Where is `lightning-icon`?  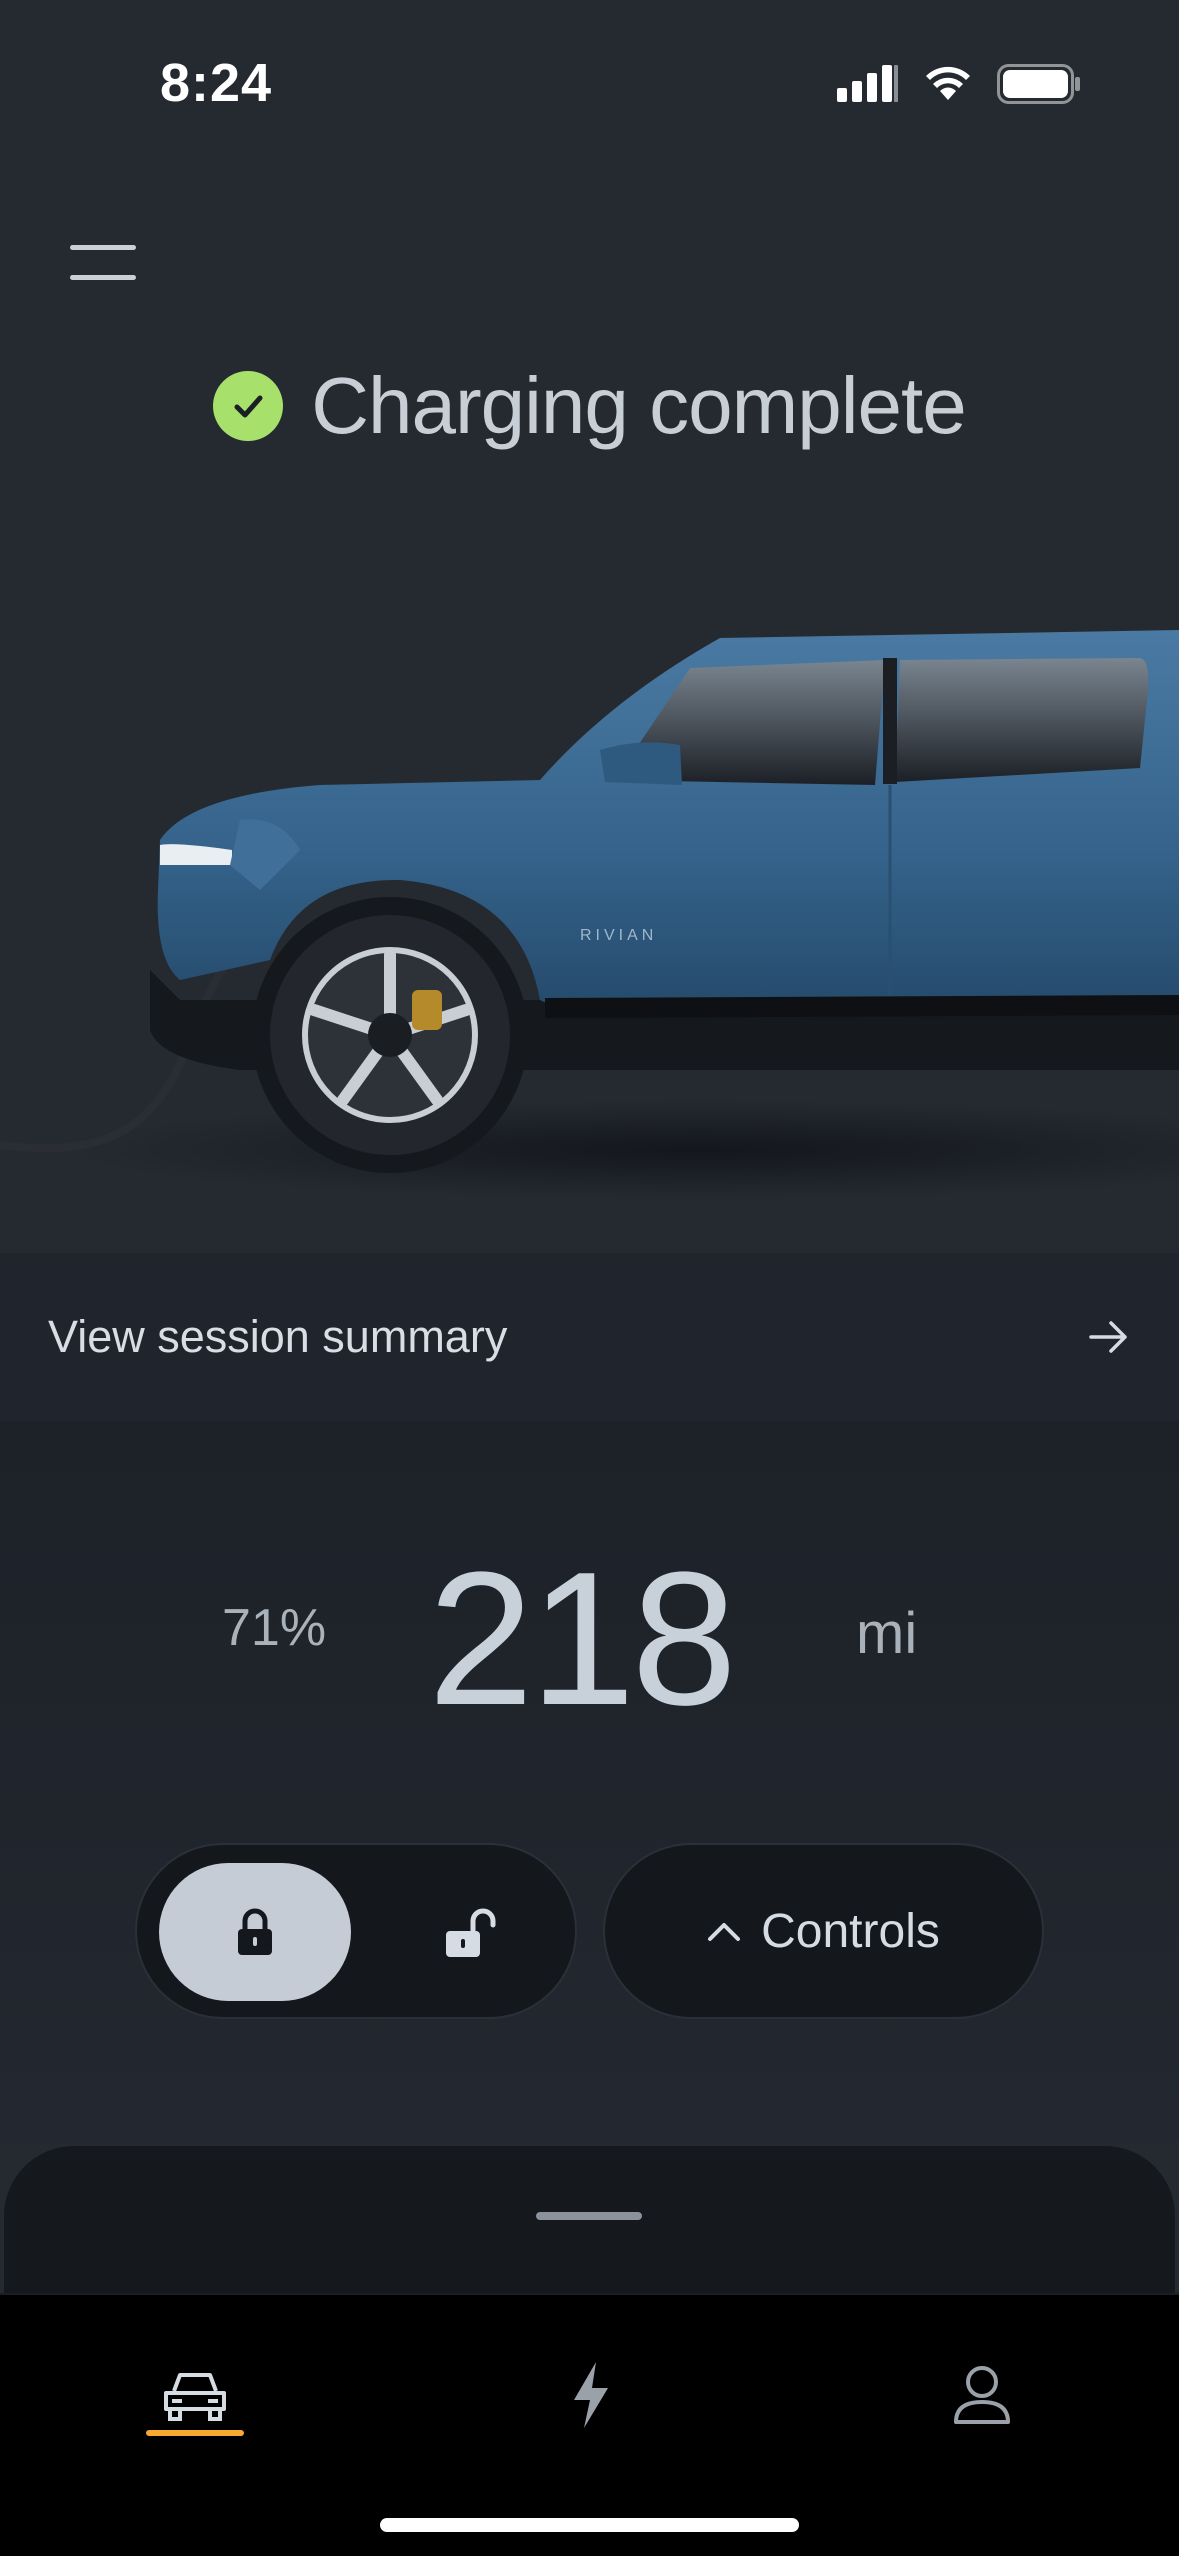 lightning-icon is located at coordinates (591, 2395).